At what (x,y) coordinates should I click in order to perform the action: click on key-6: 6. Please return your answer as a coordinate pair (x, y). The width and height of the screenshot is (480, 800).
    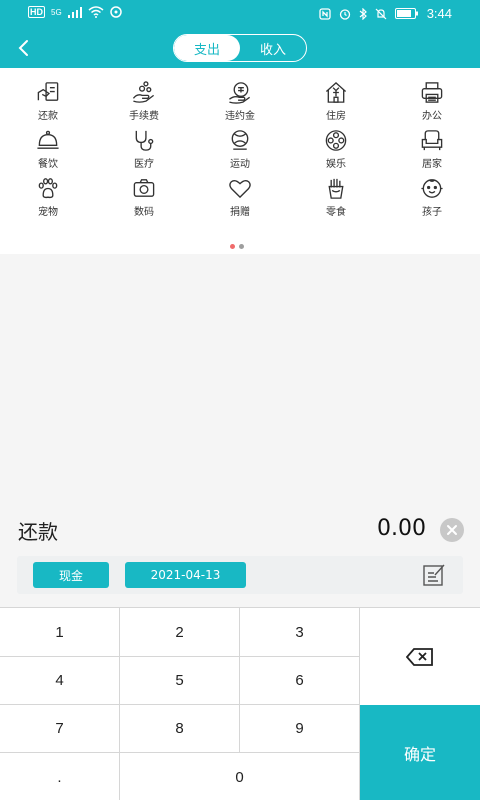
    Looking at the image, I should click on (300, 681).